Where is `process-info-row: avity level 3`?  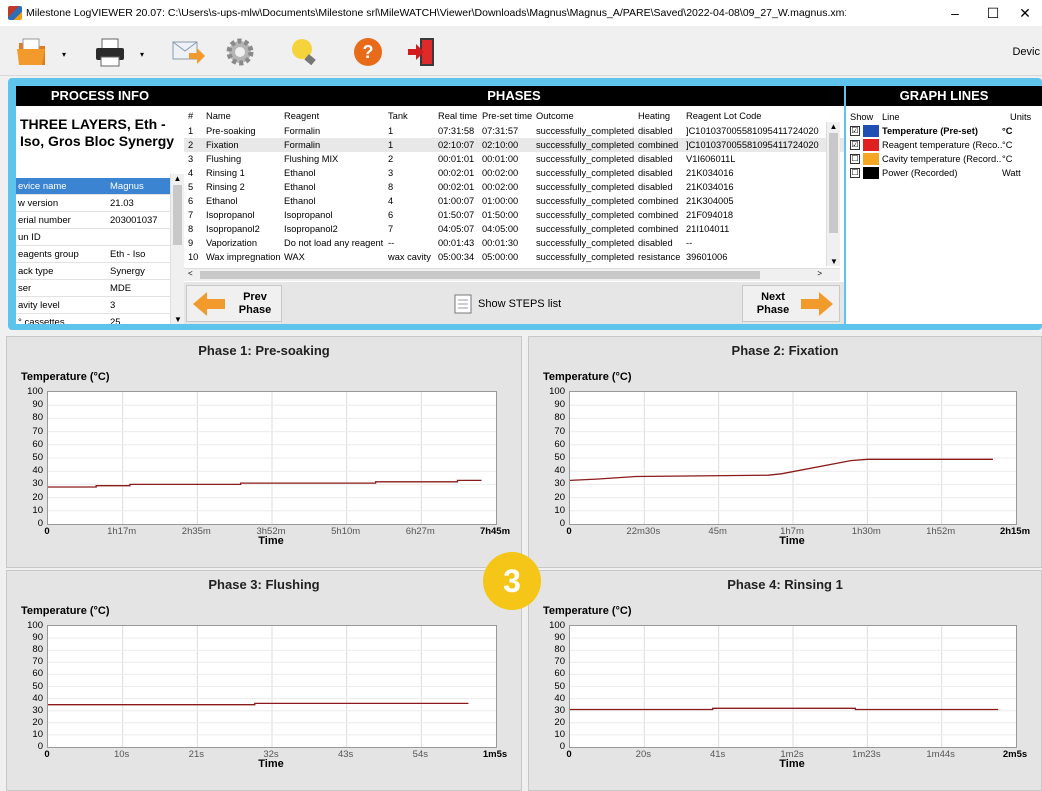
process-info-row: avity level 3 is located at coordinates (99, 305).